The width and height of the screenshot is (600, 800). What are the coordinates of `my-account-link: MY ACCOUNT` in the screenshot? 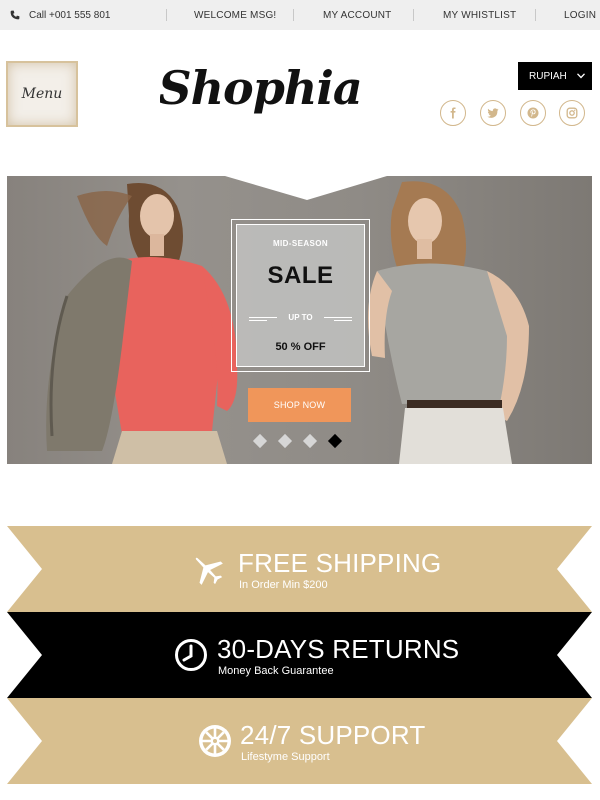 It's located at (357, 15).